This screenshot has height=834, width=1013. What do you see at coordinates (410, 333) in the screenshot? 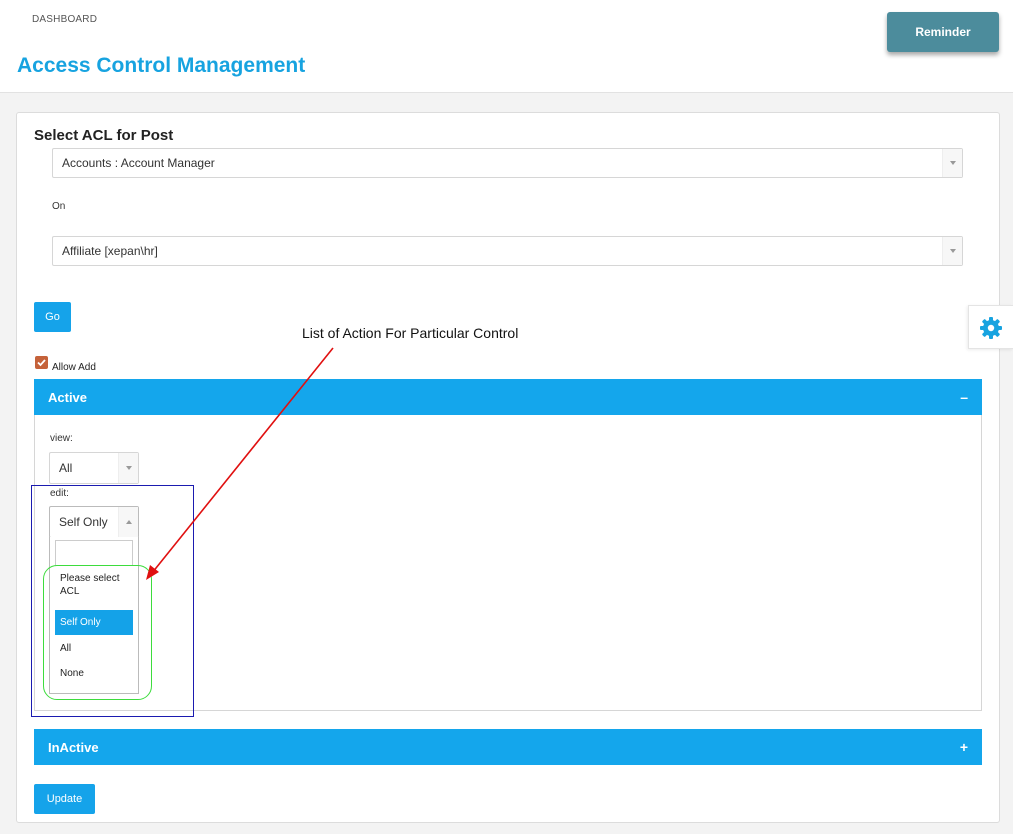
I see `annotation-text: List of Action For Particular Control` at bounding box center [410, 333].